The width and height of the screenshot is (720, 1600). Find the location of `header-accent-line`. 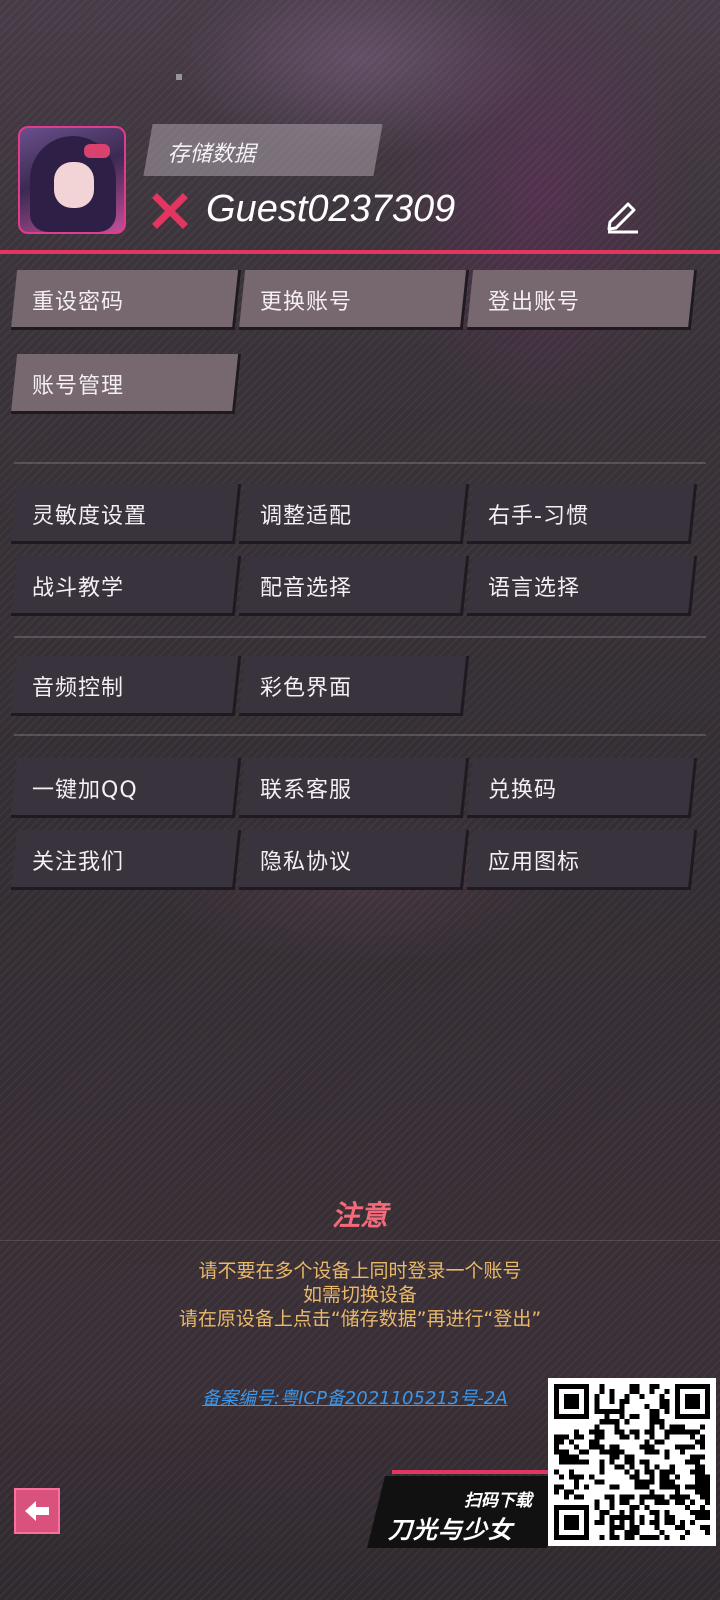

header-accent-line is located at coordinates (360, 252).